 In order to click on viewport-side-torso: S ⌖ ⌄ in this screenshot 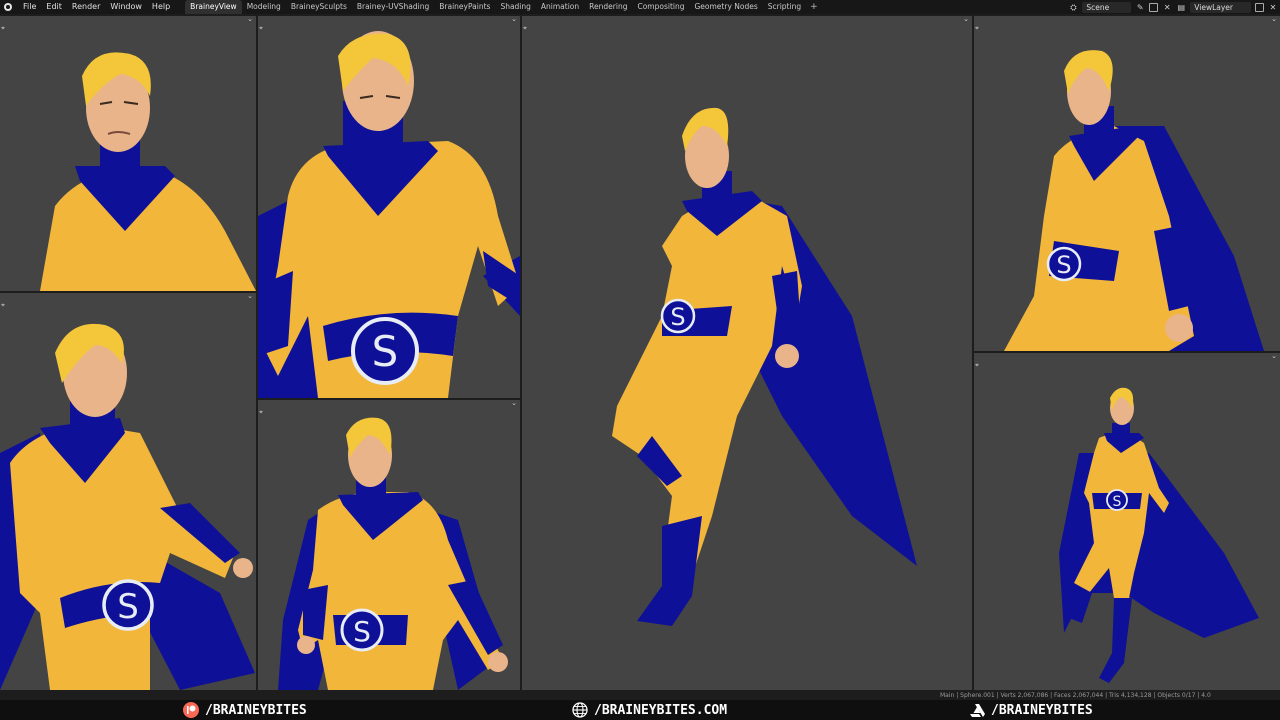, I will do `click(128, 491)`.